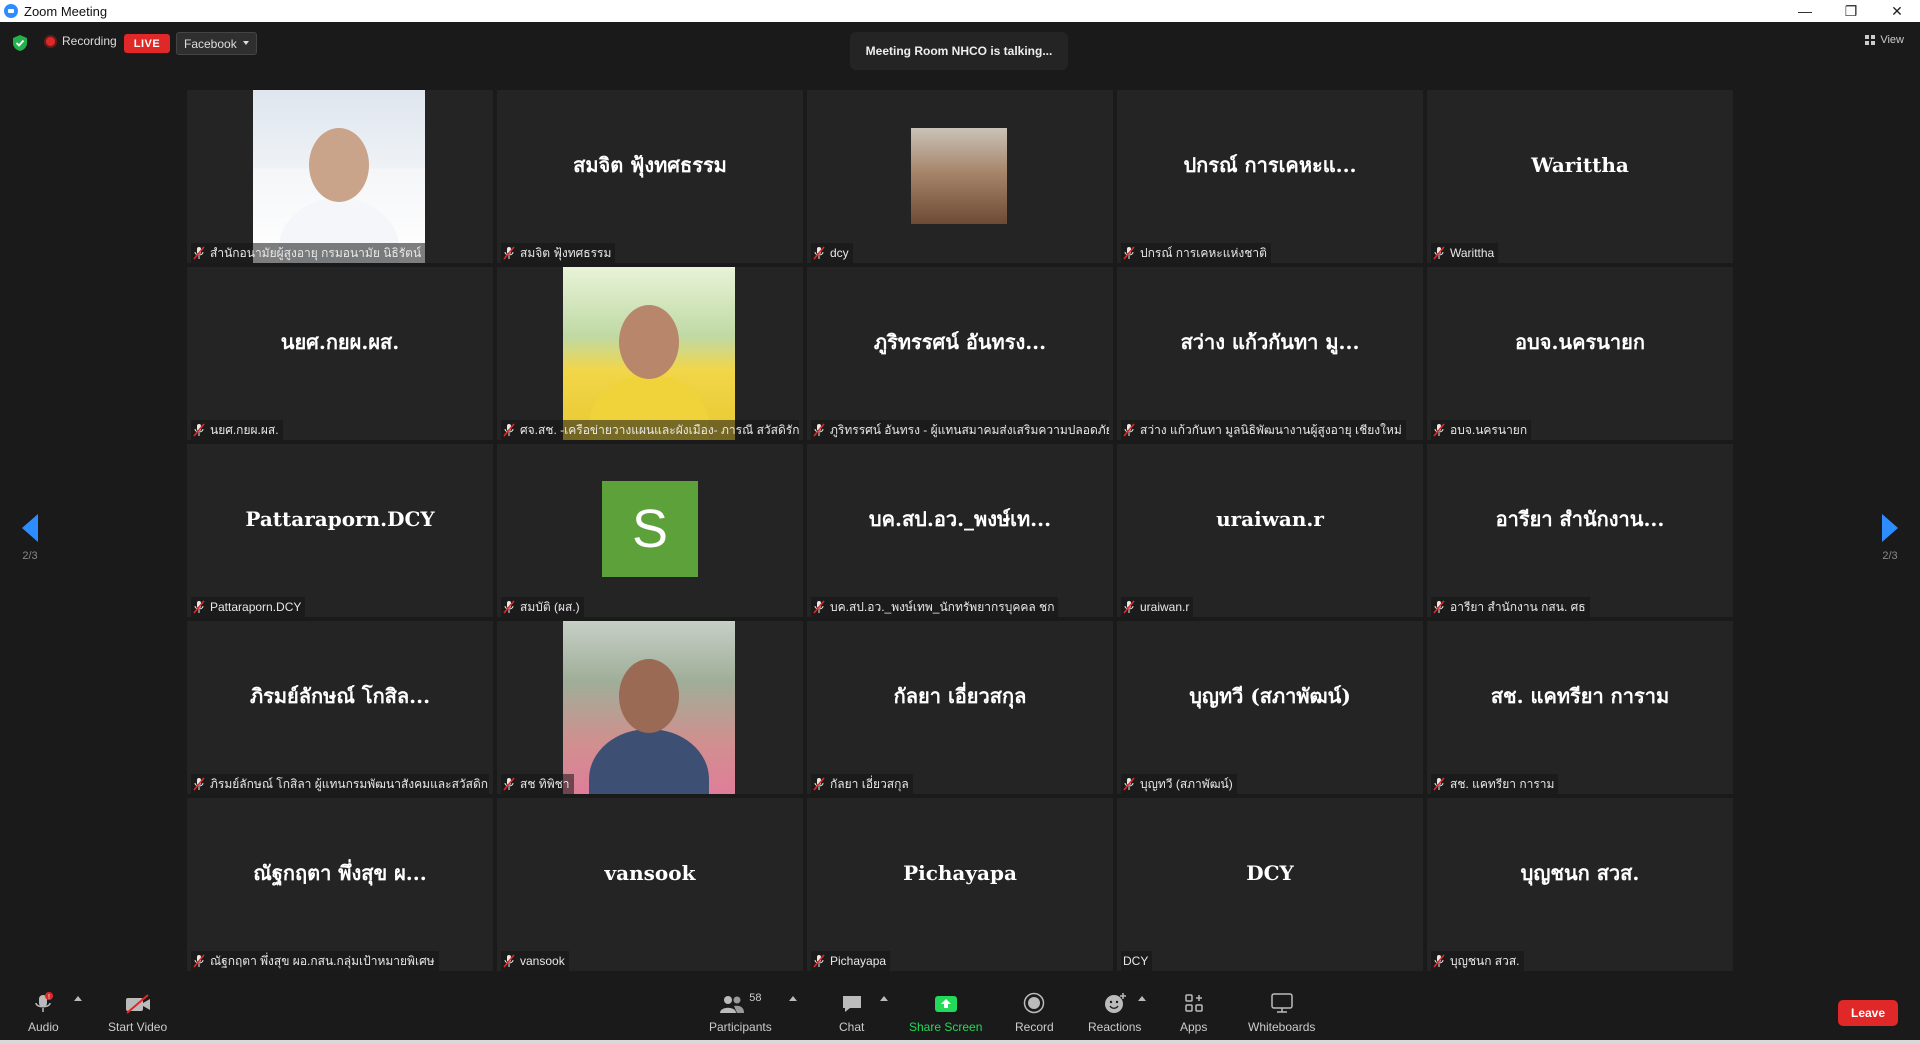  Describe the element at coordinates (1034, 1013) in the screenshot. I see `record-button: Record` at that location.